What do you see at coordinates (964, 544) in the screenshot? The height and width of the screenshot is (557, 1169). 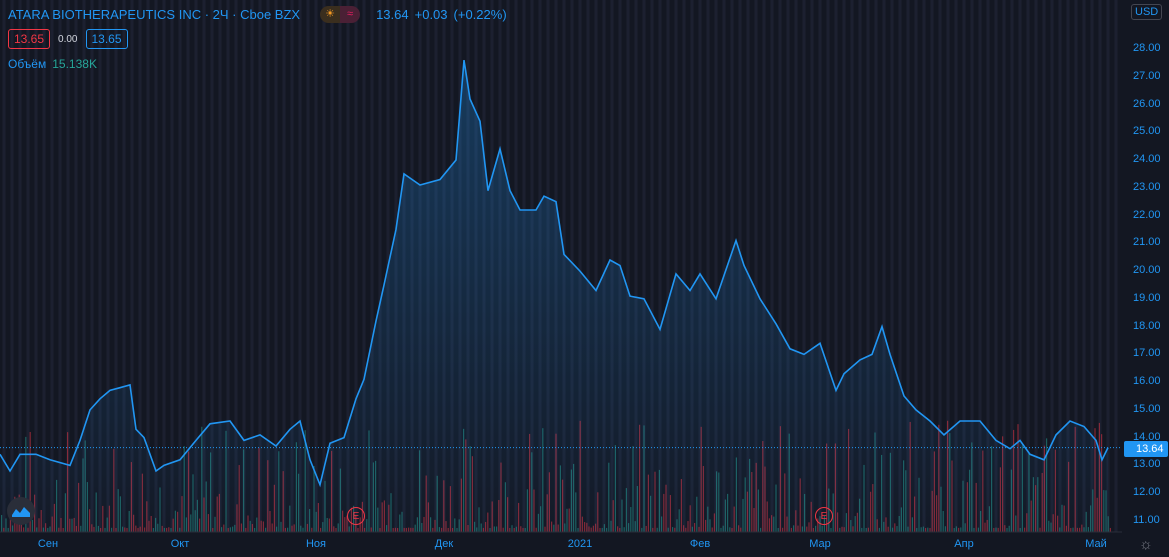 I see `time-tick-label: Апр` at bounding box center [964, 544].